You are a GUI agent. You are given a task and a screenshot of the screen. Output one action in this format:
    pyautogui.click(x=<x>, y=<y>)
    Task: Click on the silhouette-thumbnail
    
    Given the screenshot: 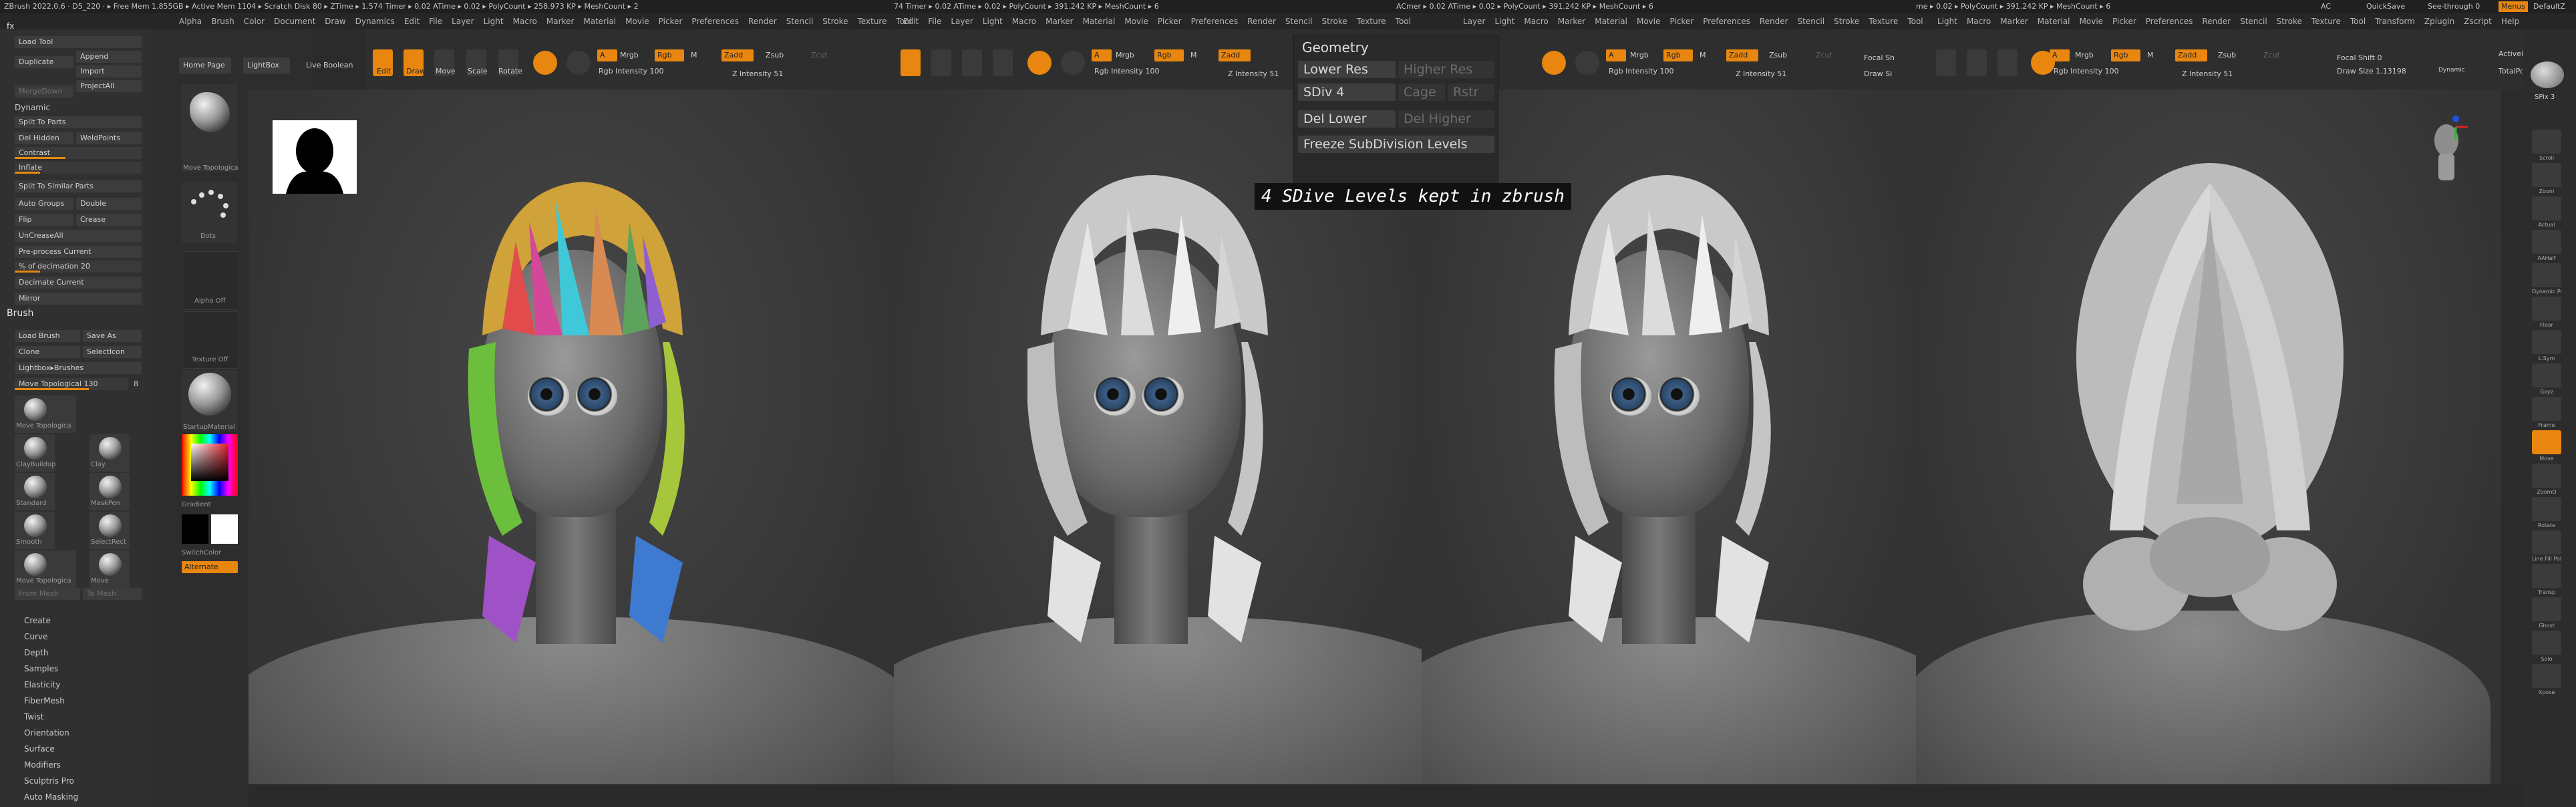 What is the action you would take?
    pyautogui.click(x=315, y=157)
    